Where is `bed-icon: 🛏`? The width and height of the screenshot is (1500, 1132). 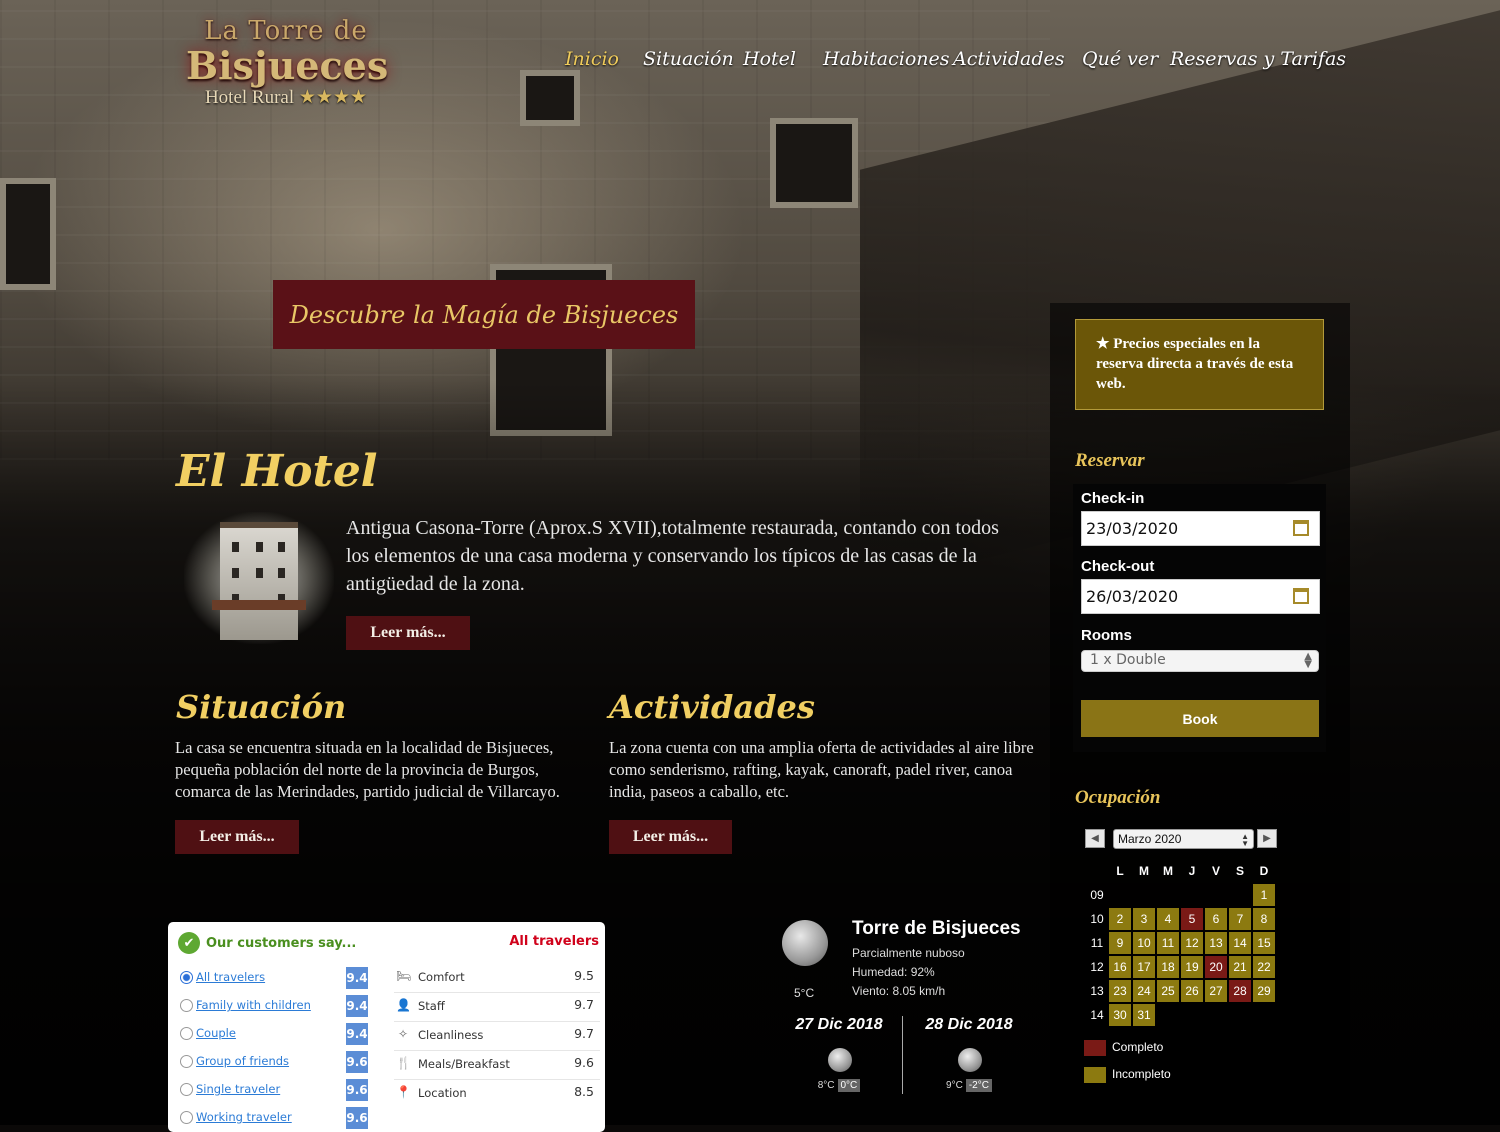 bed-icon: 🛏 is located at coordinates (404, 976).